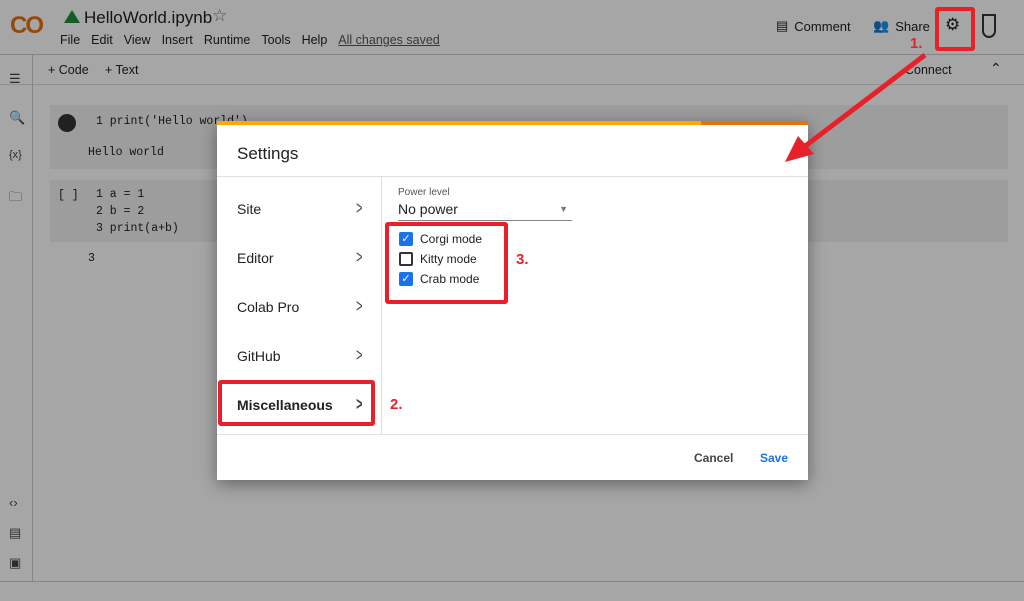  Describe the element at coordinates (856, 107) in the screenshot. I see `annotation-arrow` at that location.